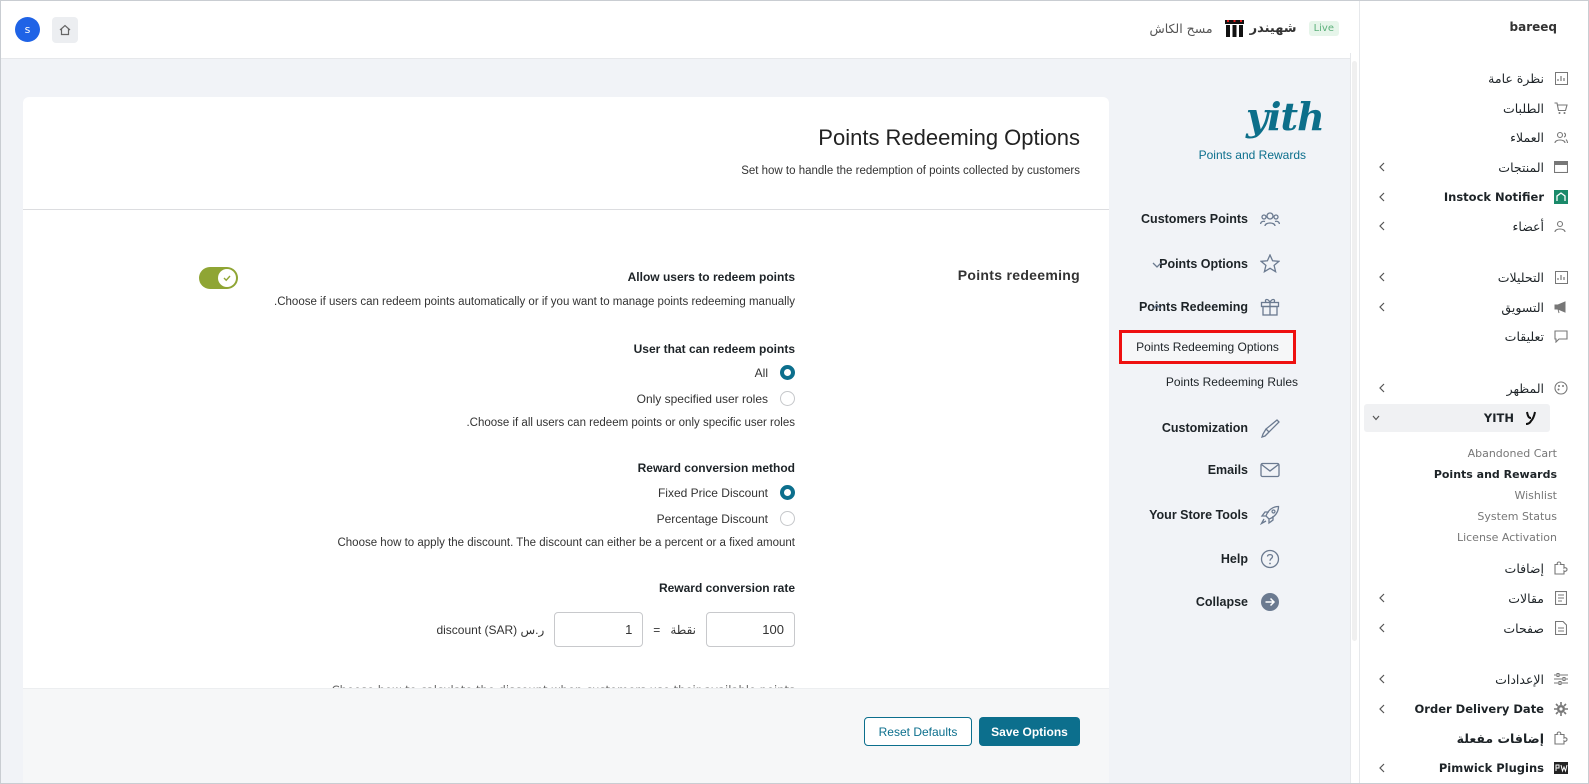 Image resolution: width=1589 pixels, height=784 pixels. I want to click on save-options-button: Save Options, so click(1029, 731).